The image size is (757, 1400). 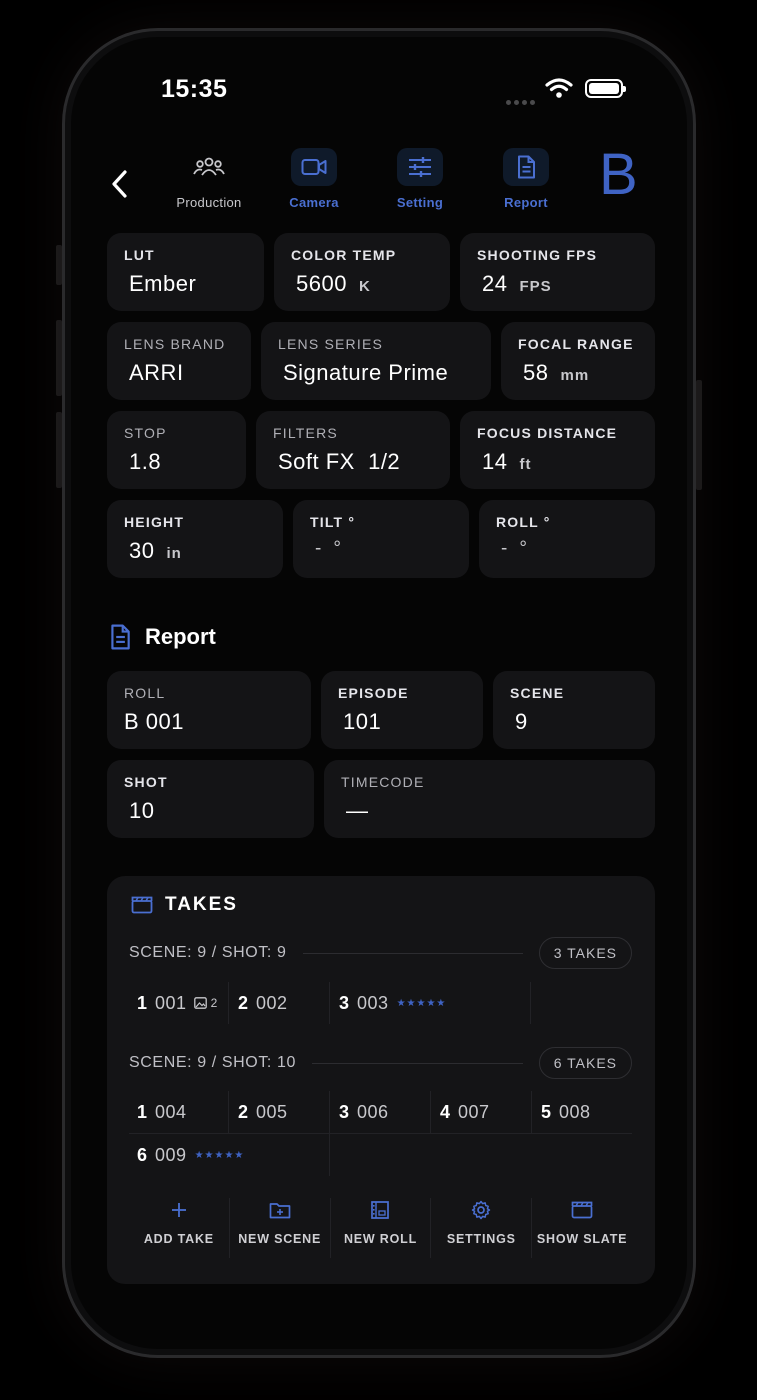 I want to click on field-value: 10, so click(x=142, y=810).